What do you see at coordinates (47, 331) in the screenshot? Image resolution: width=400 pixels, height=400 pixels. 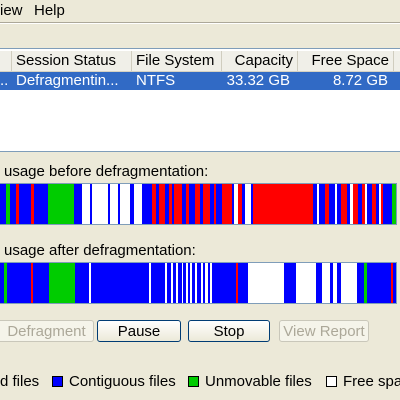 I see `defragment-button: Defragment` at bounding box center [47, 331].